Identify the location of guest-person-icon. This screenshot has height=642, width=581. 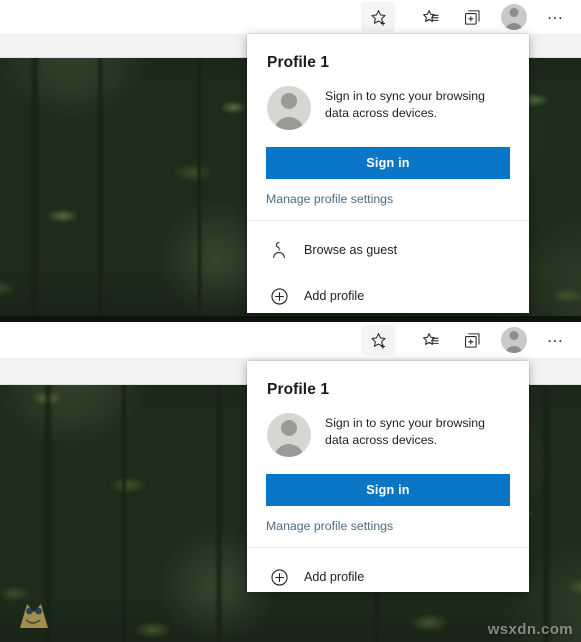
(279, 250).